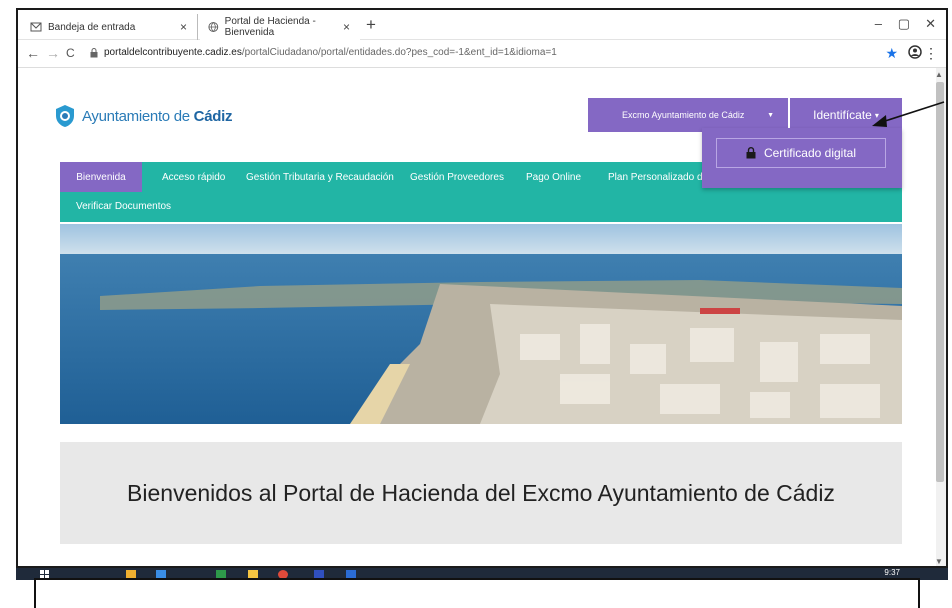 Image resolution: width=952 pixels, height=608 pixels. I want to click on menu-item-verificar-documentos: Verificar Documentos, so click(123, 206).